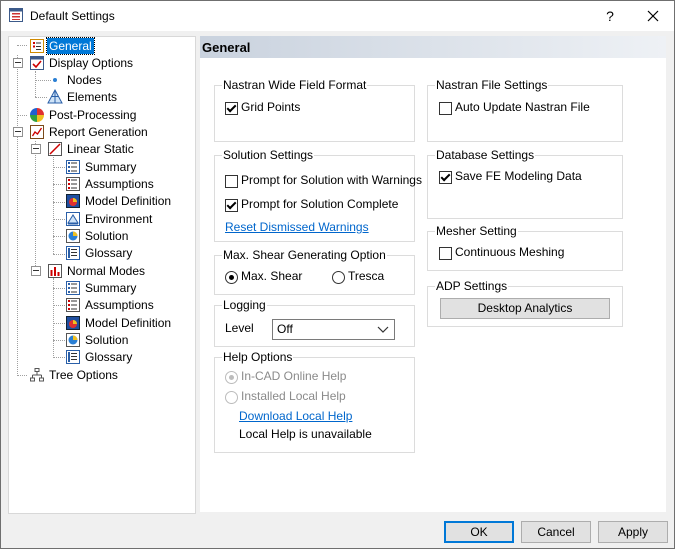  What do you see at coordinates (518, 176) in the screenshot?
I see `checkbox-label: Save FE Modeling Data` at bounding box center [518, 176].